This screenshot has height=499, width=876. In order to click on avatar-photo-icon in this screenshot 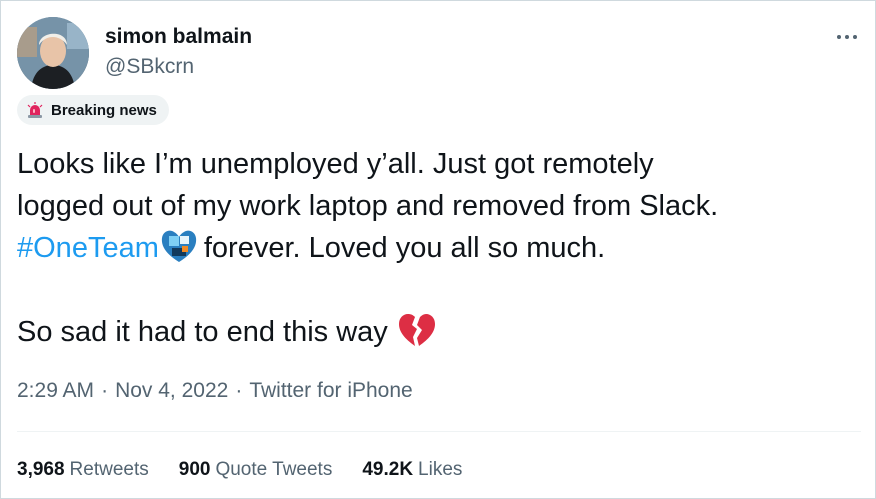, I will do `click(53, 53)`.